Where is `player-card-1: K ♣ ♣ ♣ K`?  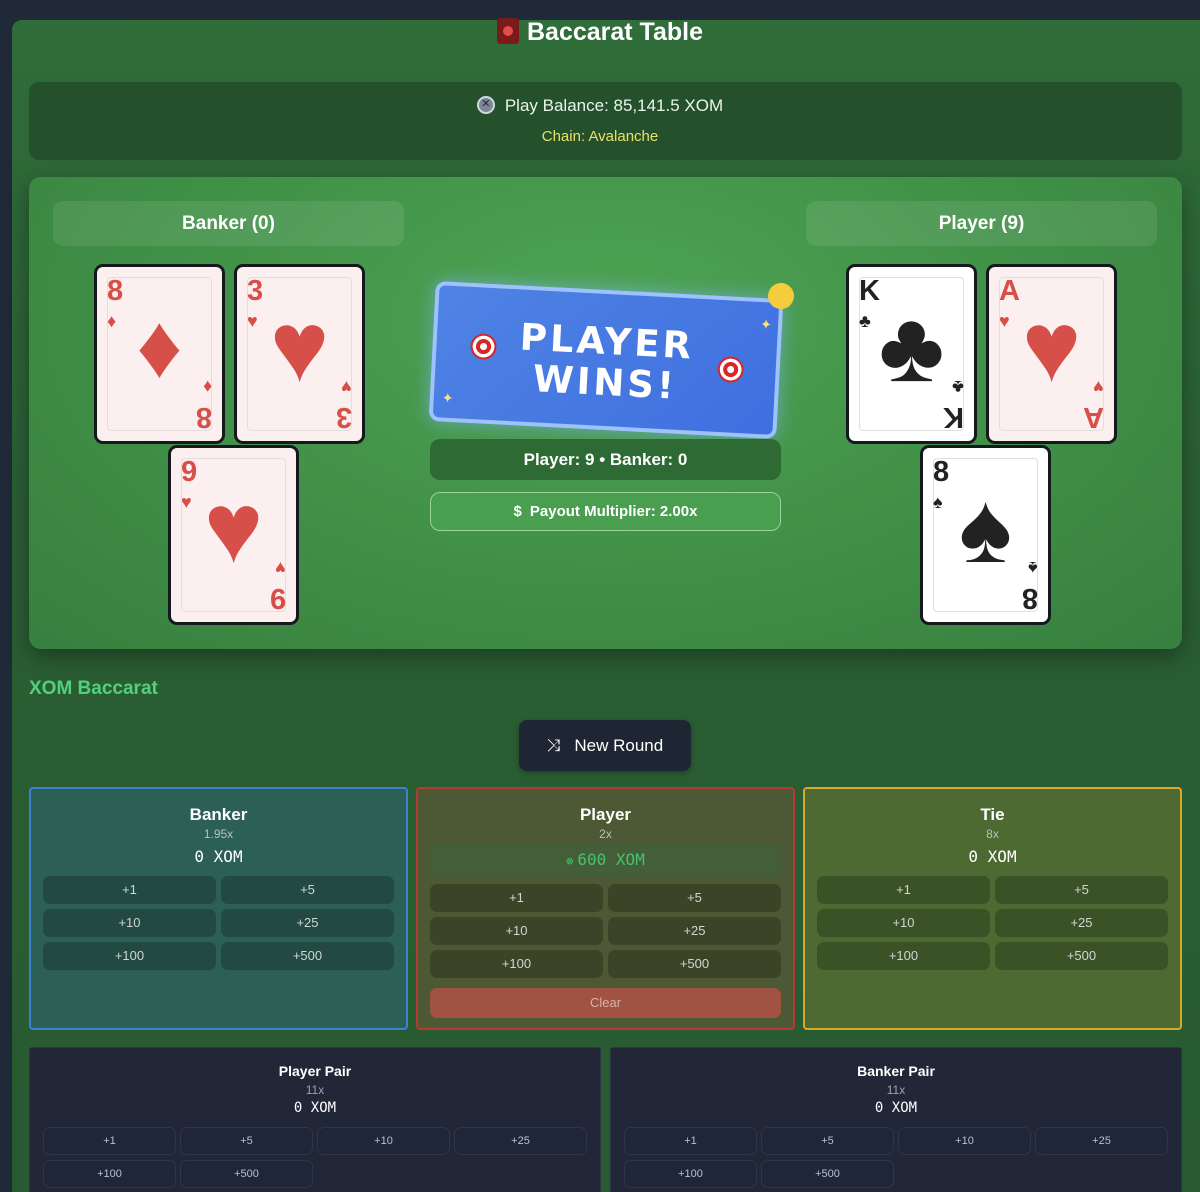
player-card-1: K ♣ ♣ ♣ K is located at coordinates (911, 354).